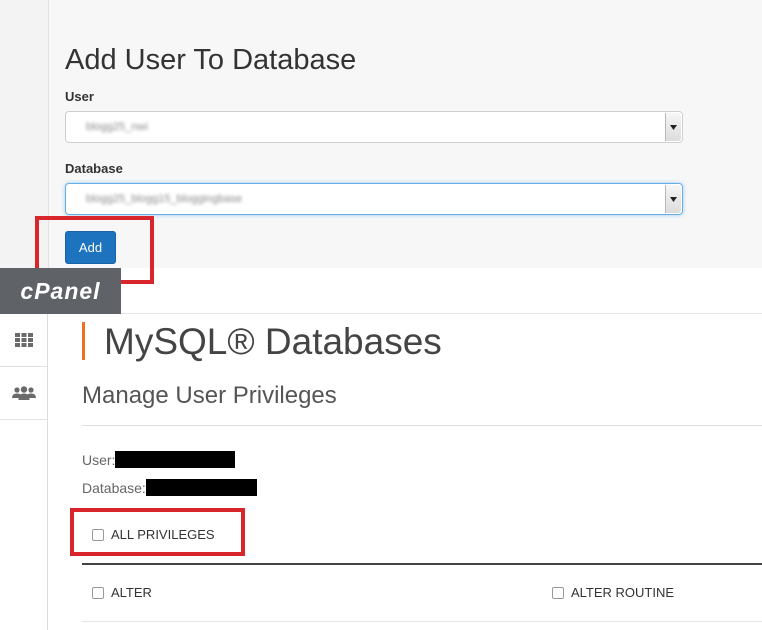 This screenshot has width=762, height=630. I want to click on users-icon, so click(23, 393).